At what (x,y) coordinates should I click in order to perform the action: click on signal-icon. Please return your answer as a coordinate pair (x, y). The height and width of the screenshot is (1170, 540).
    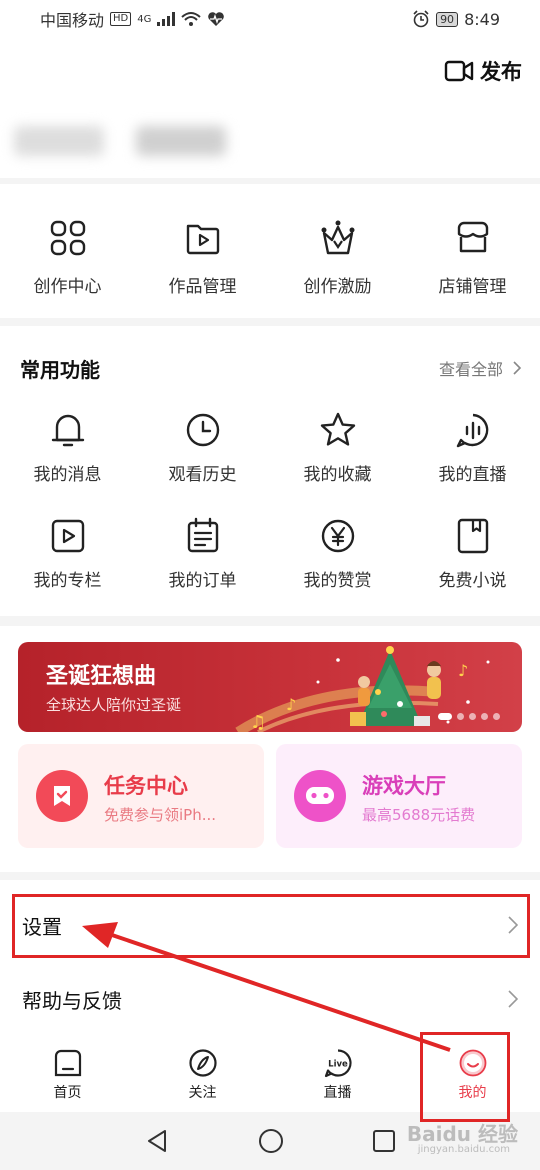
    Looking at the image, I should click on (166, 19).